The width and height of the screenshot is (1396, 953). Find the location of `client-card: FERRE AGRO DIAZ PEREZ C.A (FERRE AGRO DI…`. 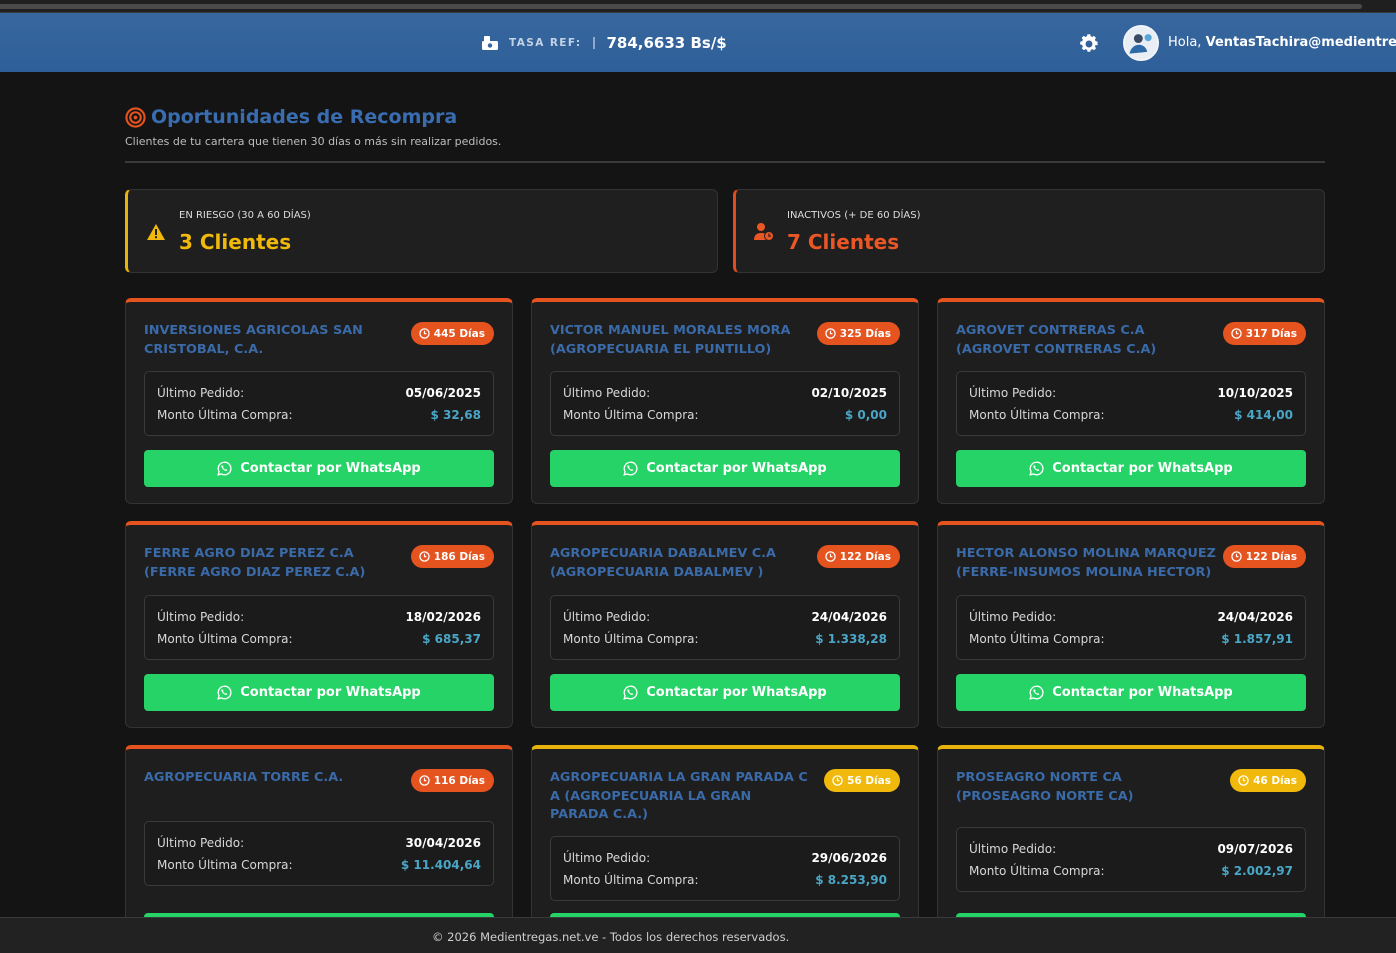

client-card: FERRE AGRO DIAZ PEREZ C.A (FERRE AGRO DI… is located at coordinates (319, 624).